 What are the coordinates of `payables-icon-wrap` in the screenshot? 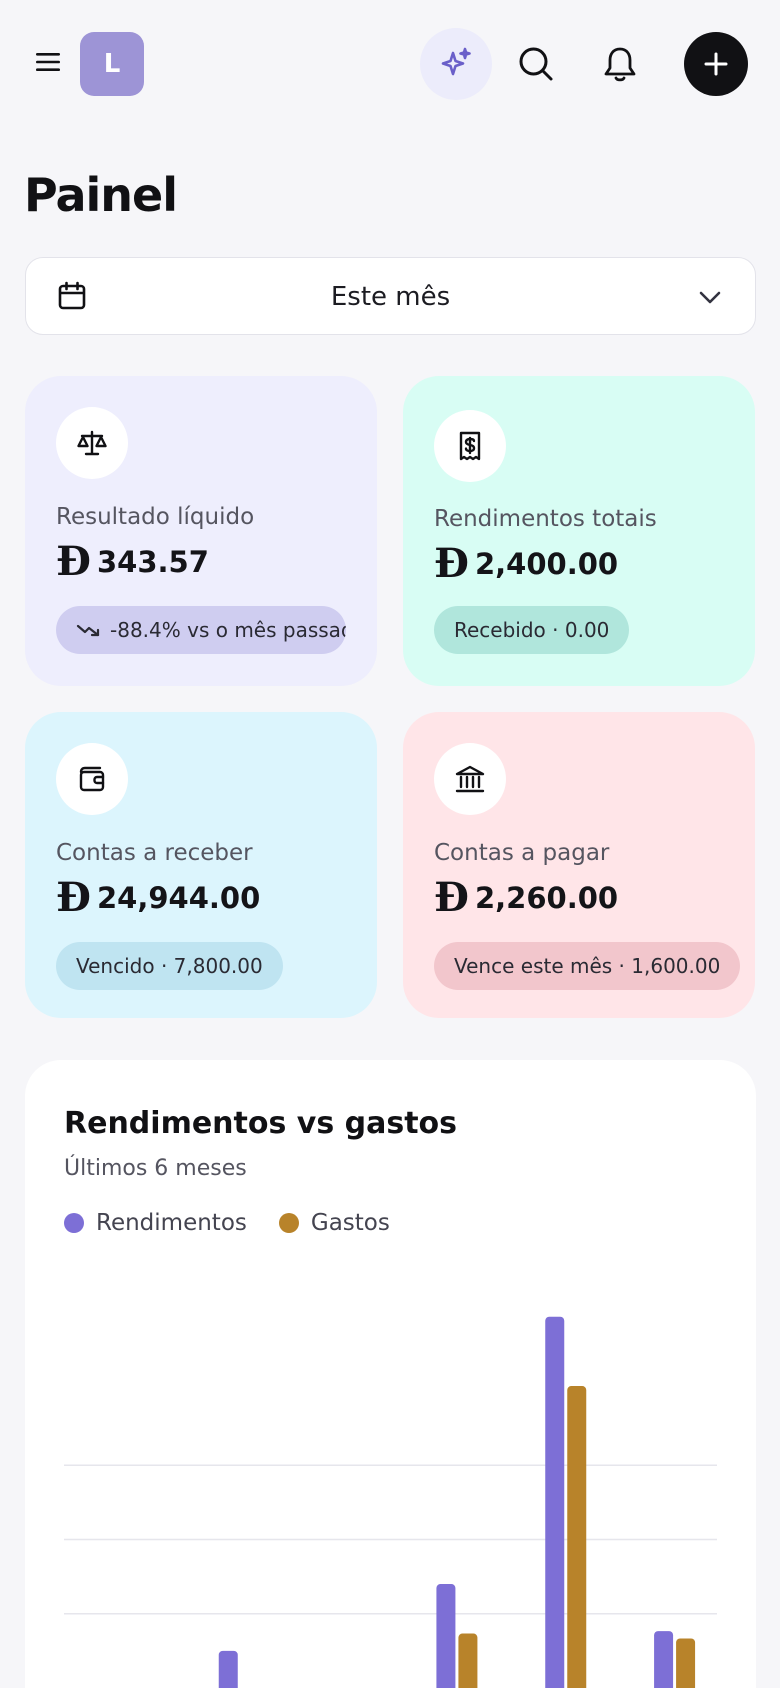 It's located at (470, 779).